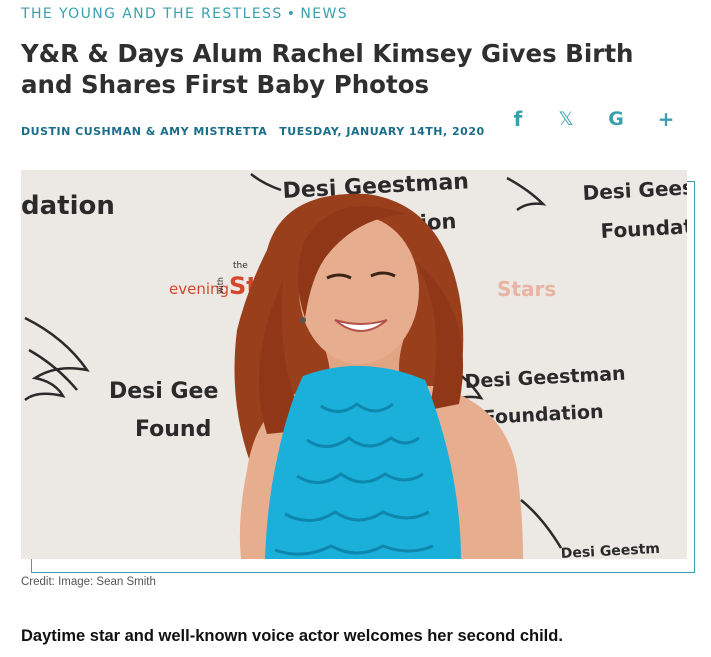  Describe the element at coordinates (173, 429) in the screenshot. I see `backdrop-text: Found` at that location.